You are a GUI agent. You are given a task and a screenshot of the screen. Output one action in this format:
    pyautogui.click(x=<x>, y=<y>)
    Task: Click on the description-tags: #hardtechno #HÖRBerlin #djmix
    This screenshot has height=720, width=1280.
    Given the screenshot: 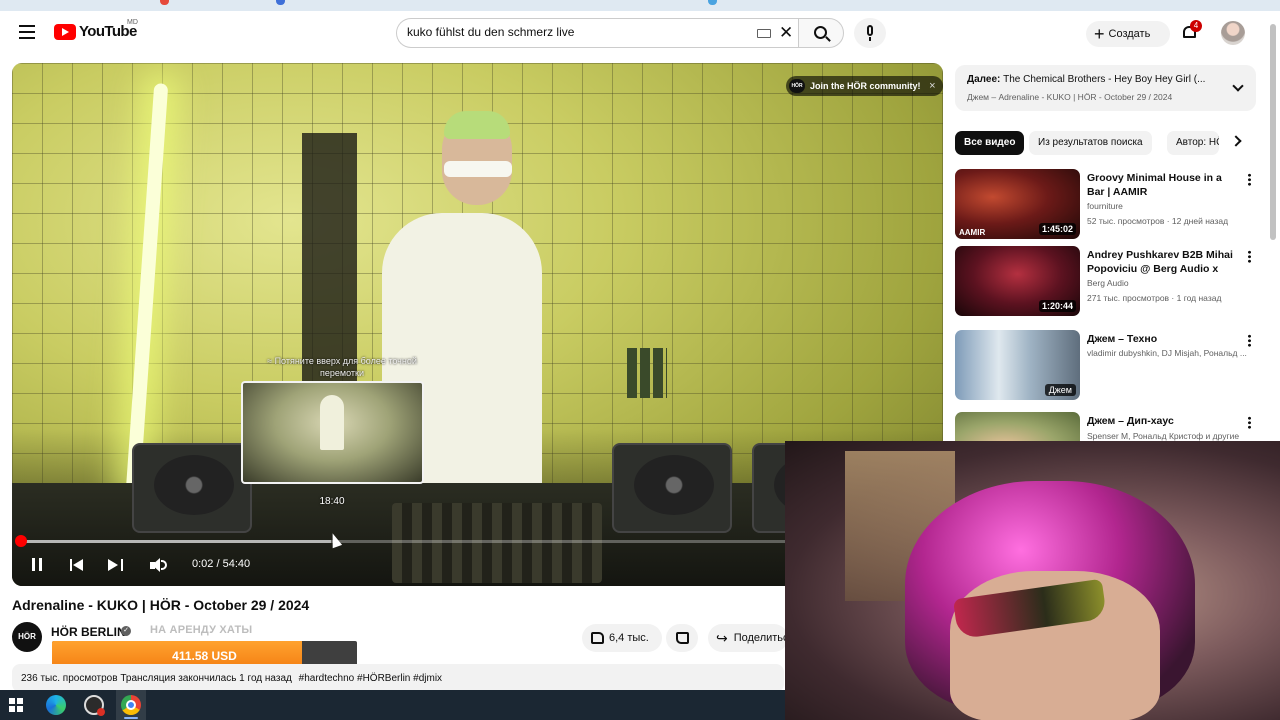 What is the action you would take?
    pyautogui.click(x=370, y=678)
    